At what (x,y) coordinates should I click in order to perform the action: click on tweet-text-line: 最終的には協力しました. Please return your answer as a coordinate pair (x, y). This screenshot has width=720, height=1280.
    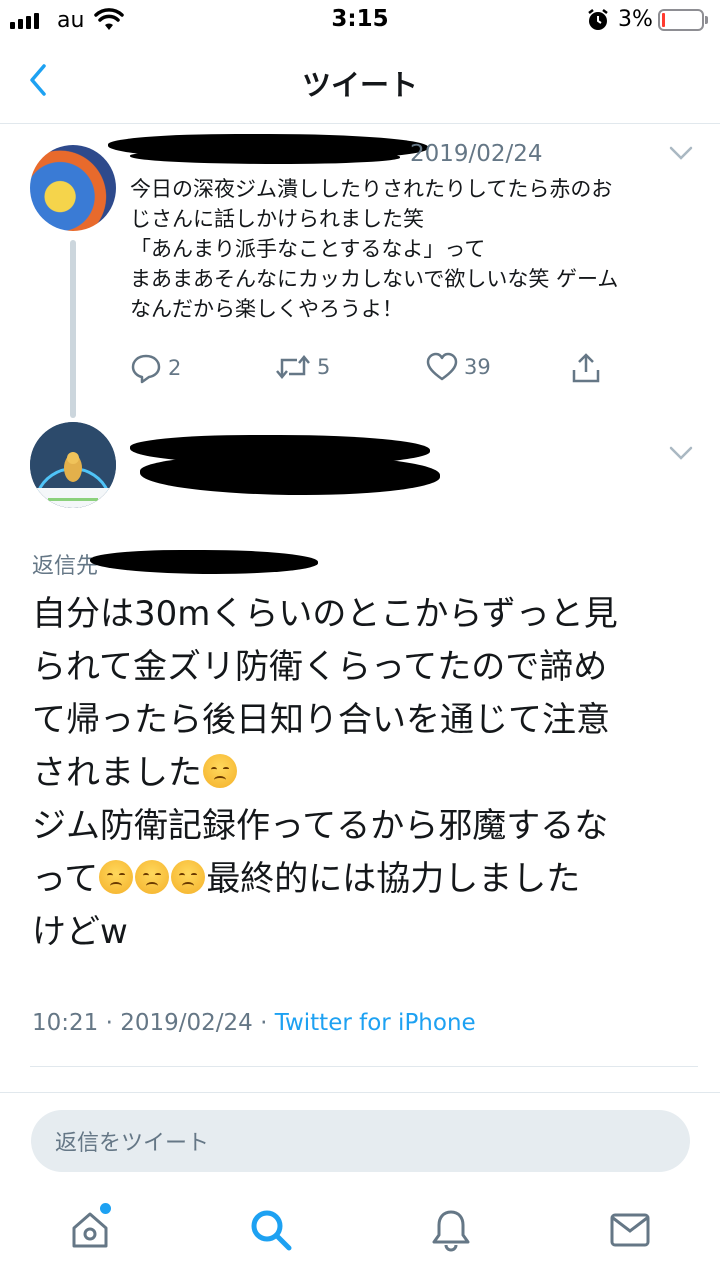
    Looking at the image, I should click on (393, 879).